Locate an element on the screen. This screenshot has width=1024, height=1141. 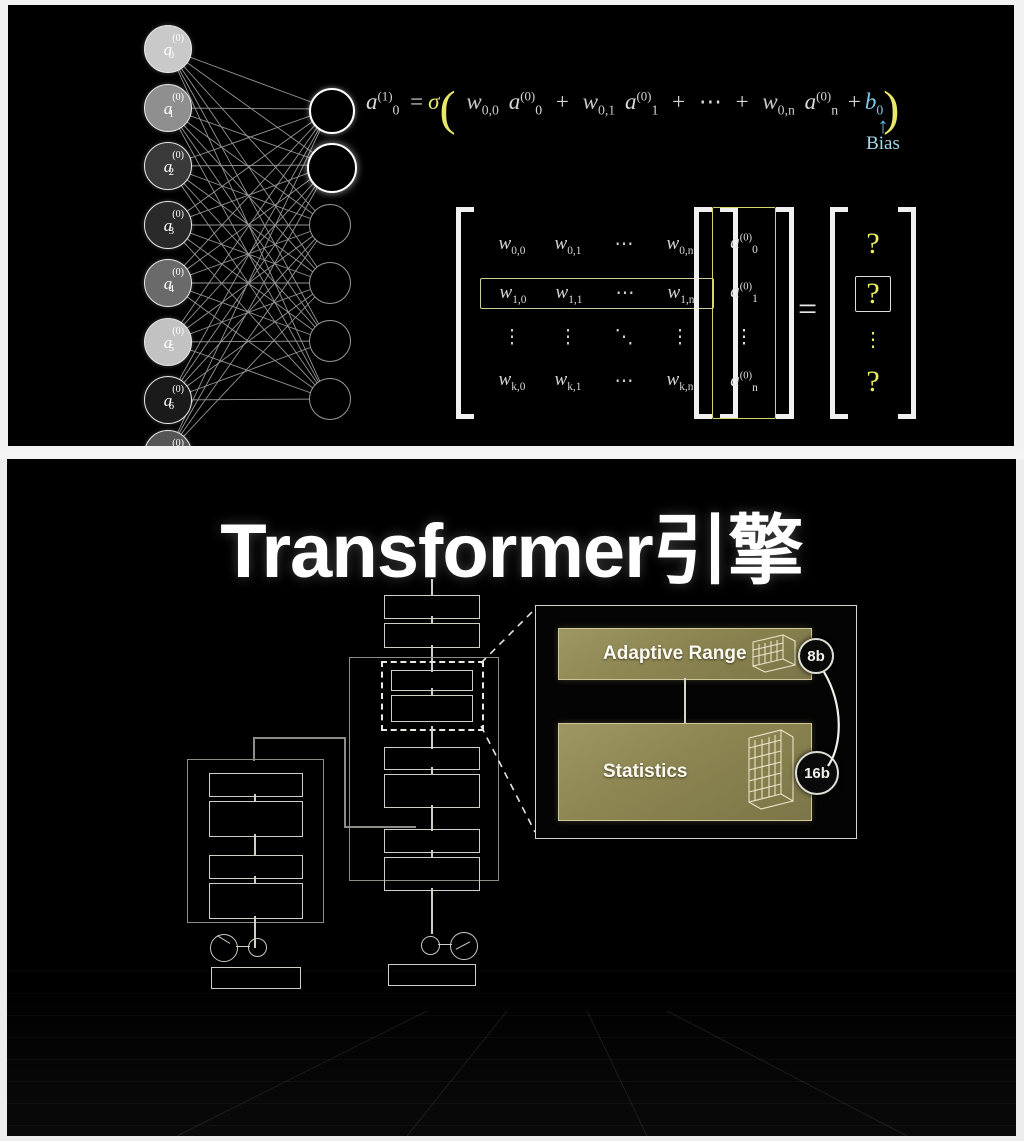
input-node-3: a (0) 3 is located at coordinates (168, 225).